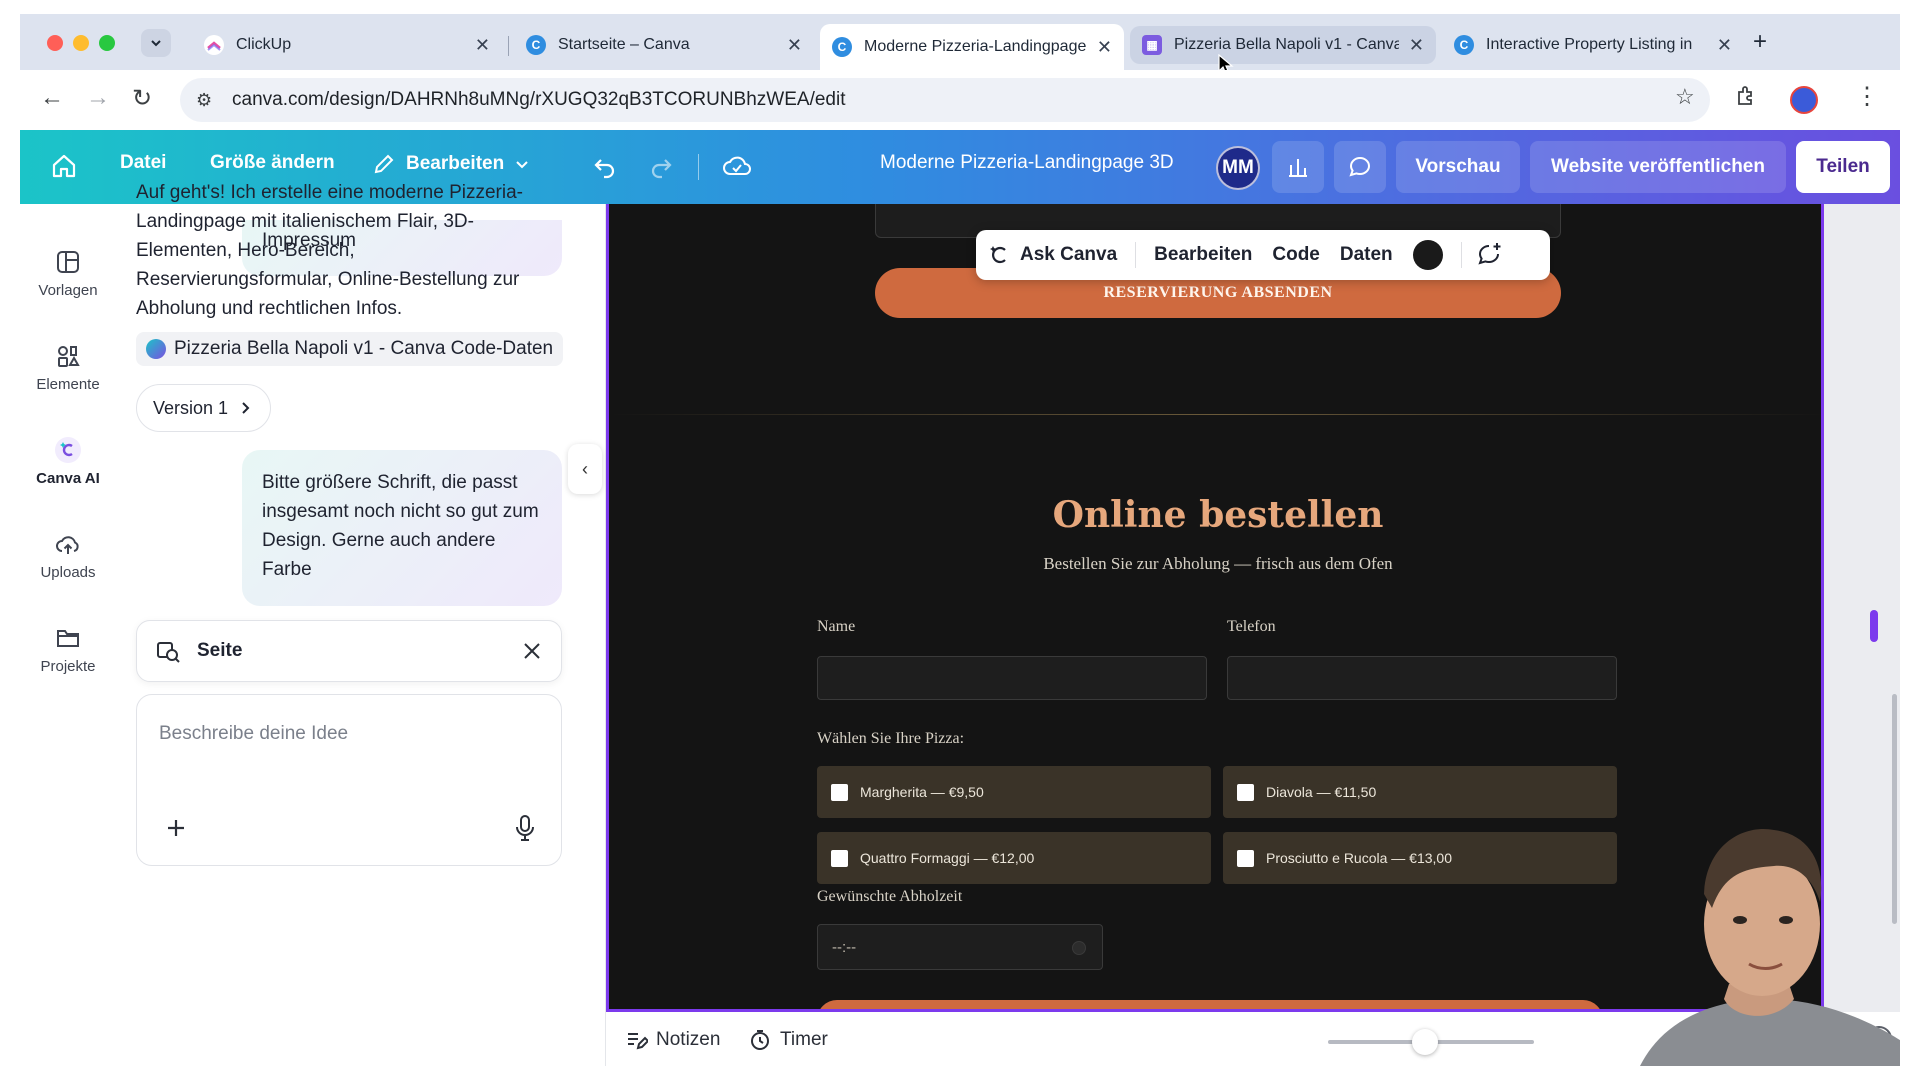 The image size is (1920, 1080). I want to click on pizza-option: Diavola — €11,50, so click(1420, 792).